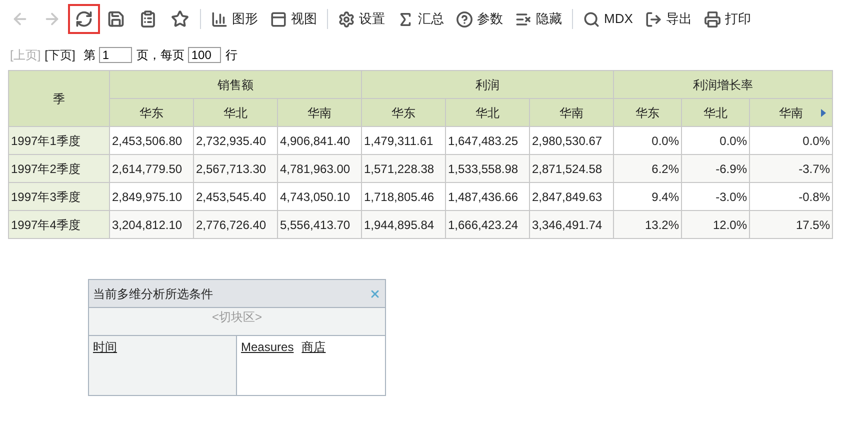 The height and width of the screenshot is (426, 849). I want to click on table-cell: 3,346,491.74, so click(572, 224).